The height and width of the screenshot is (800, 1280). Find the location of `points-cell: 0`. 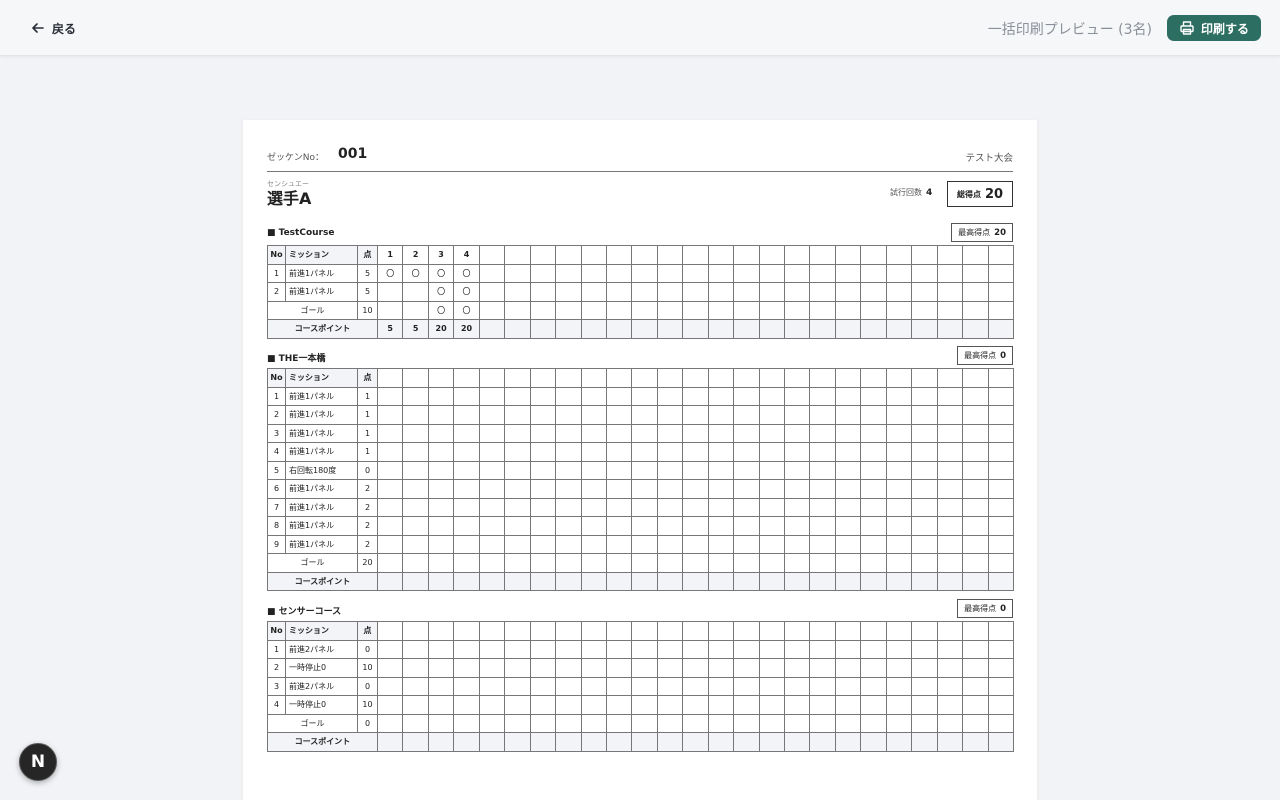

points-cell: 0 is located at coordinates (367, 686).